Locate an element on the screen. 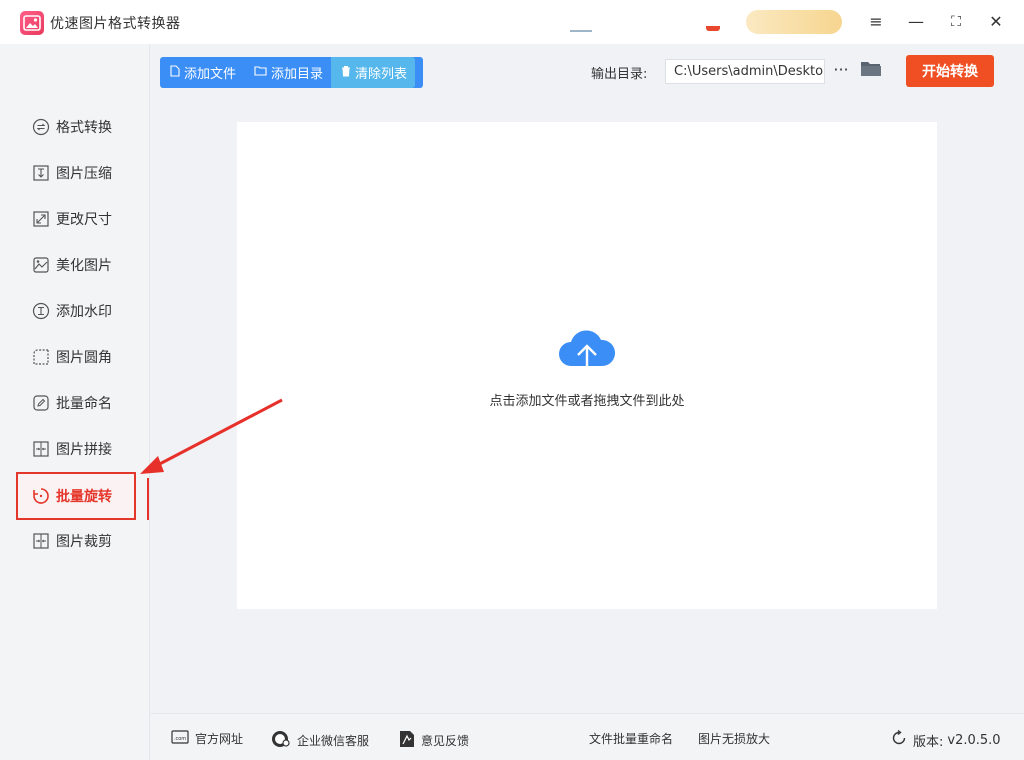  batch-rename-label: 文件批量重命名 is located at coordinates (631, 739).